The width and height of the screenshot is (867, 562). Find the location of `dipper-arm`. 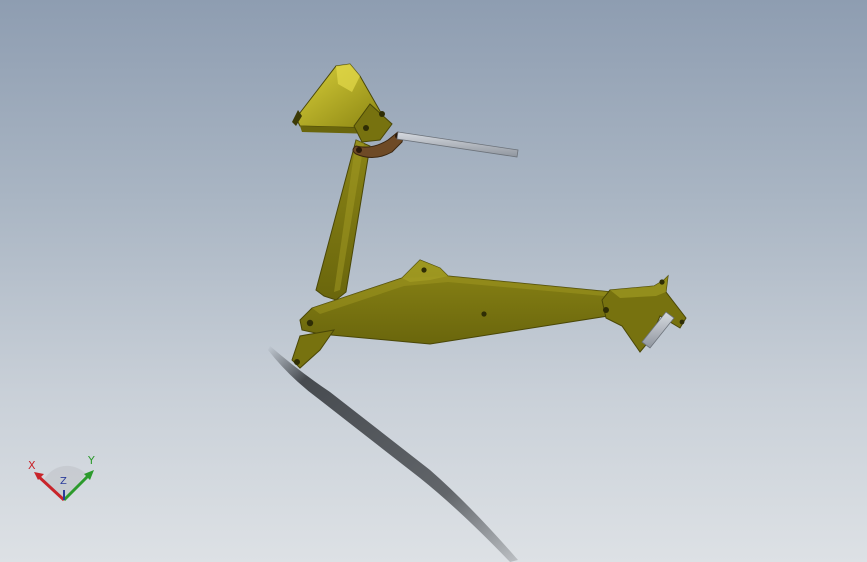

dipper-arm is located at coordinates (343, 220).